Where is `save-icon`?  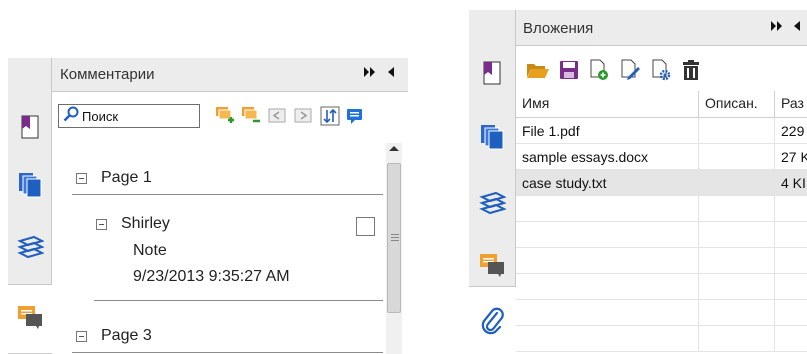 save-icon is located at coordinates (569, 70).